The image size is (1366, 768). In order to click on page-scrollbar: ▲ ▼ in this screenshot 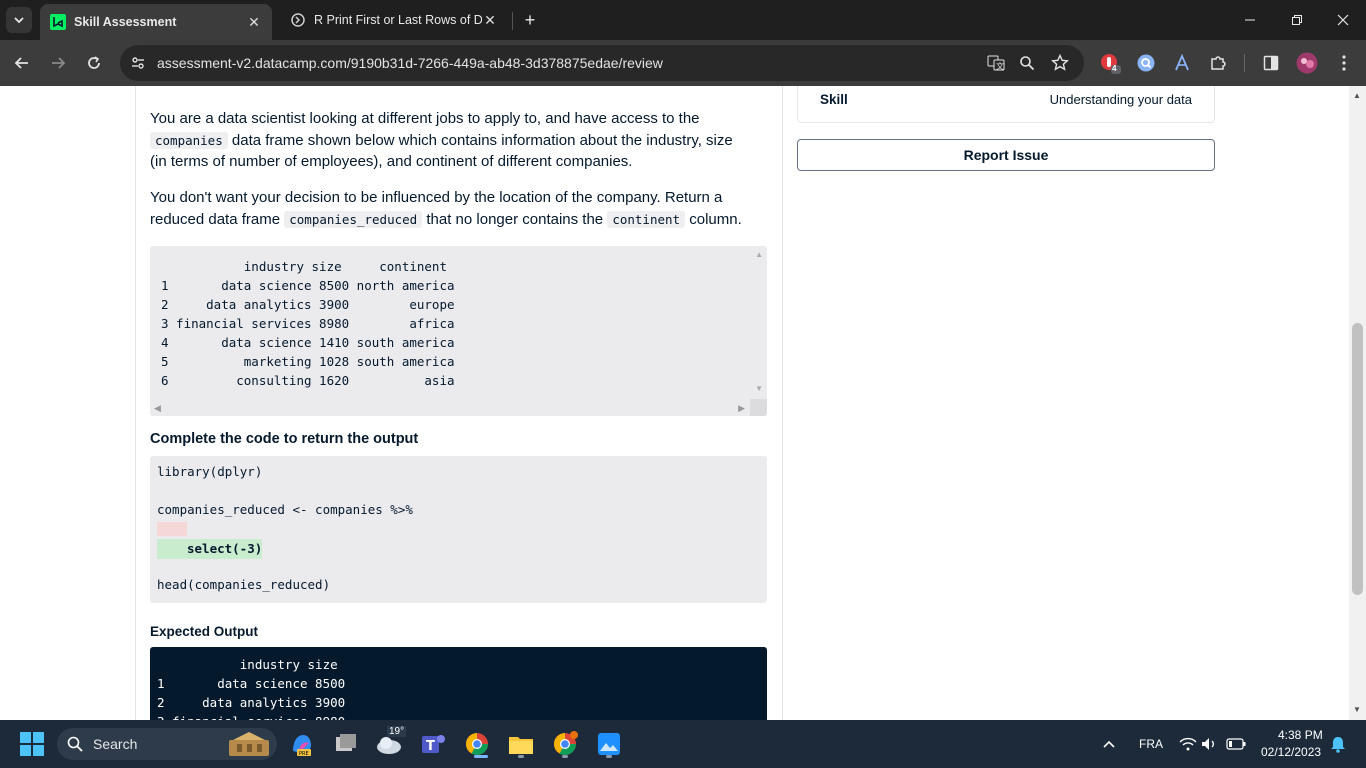, I will do `click(1357, 403)`.